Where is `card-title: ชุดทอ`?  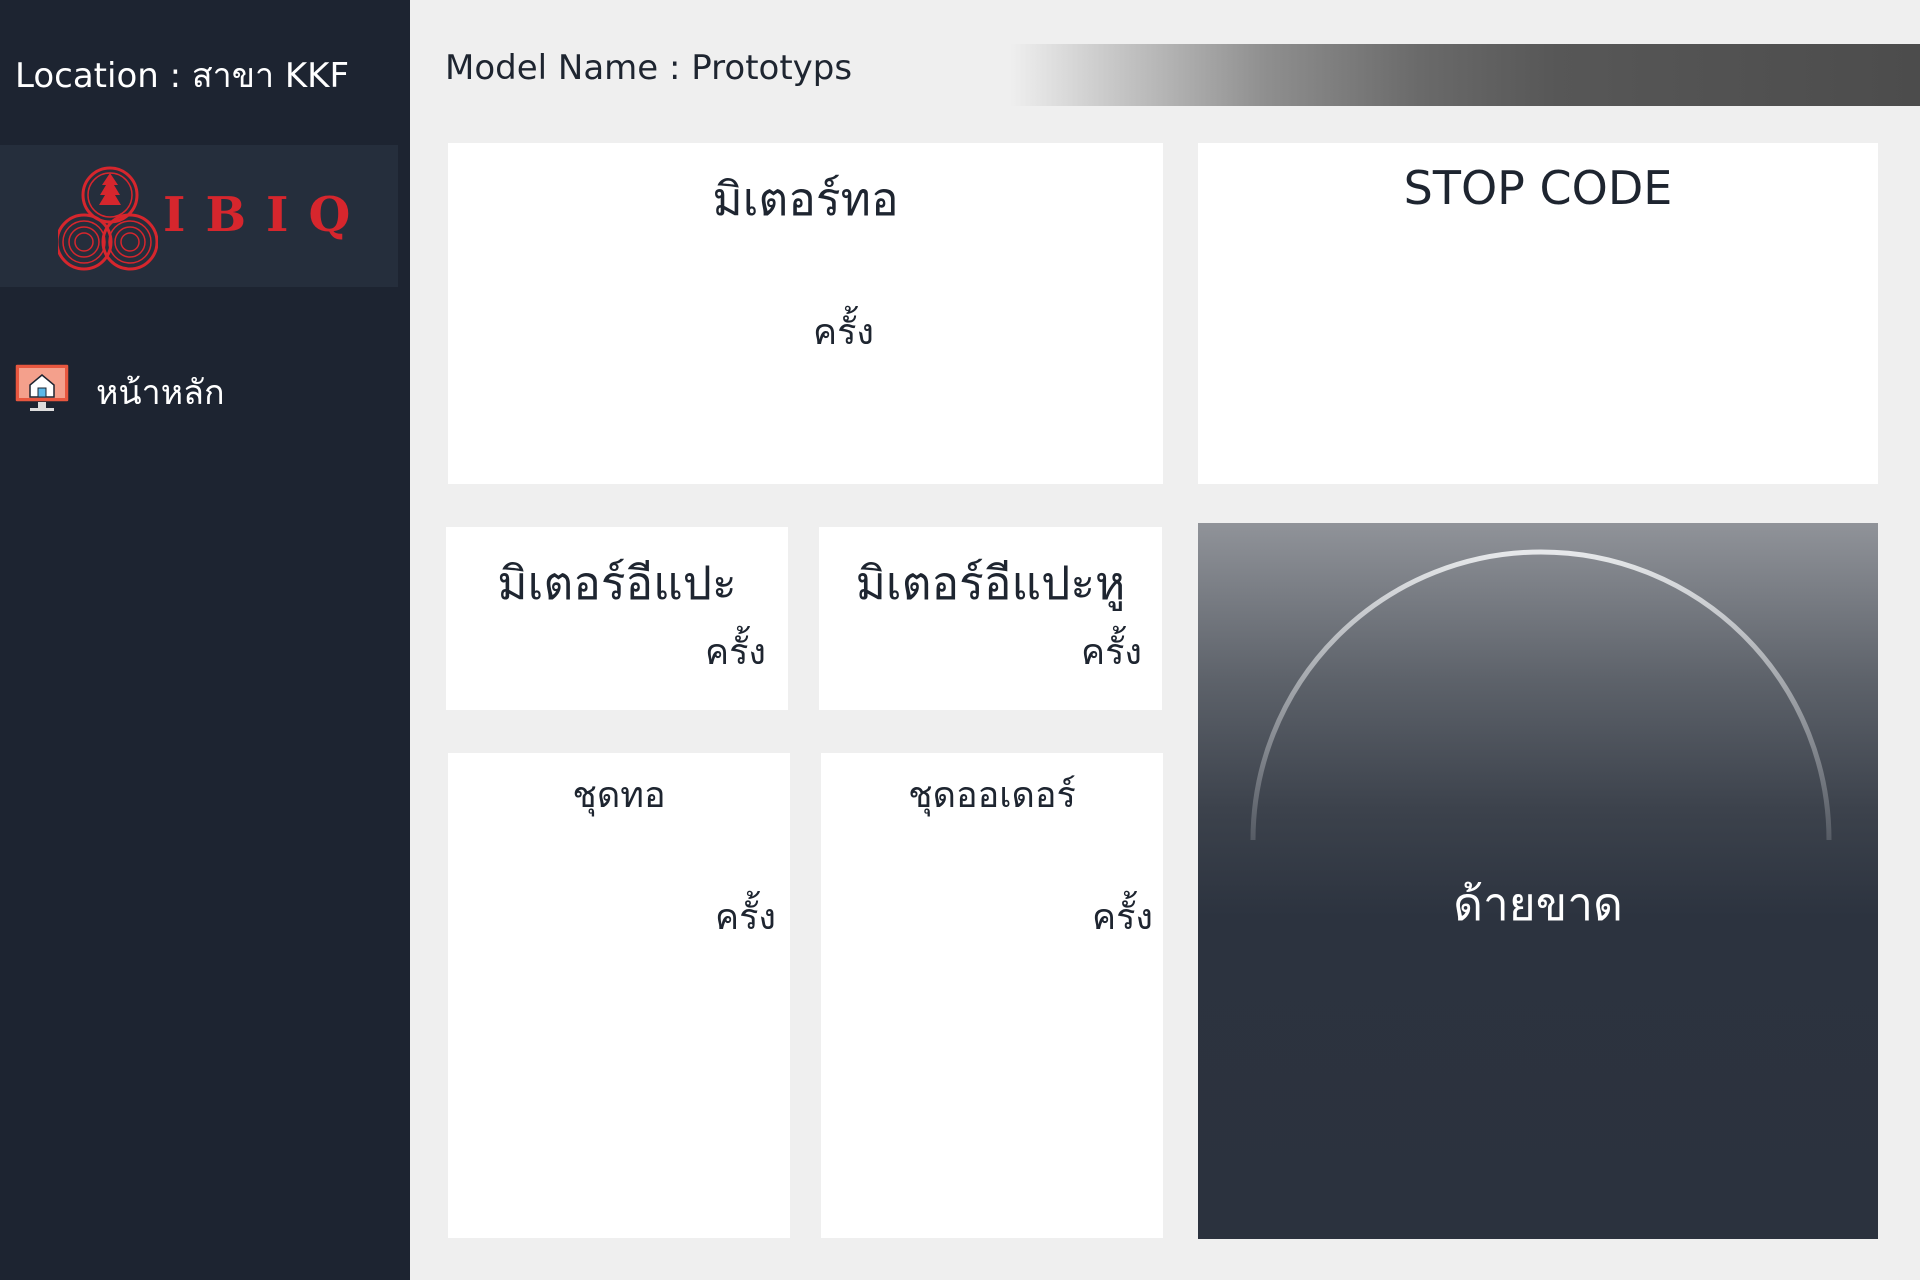
card-title: ชุดทอ is located at coordinates (619, 795).